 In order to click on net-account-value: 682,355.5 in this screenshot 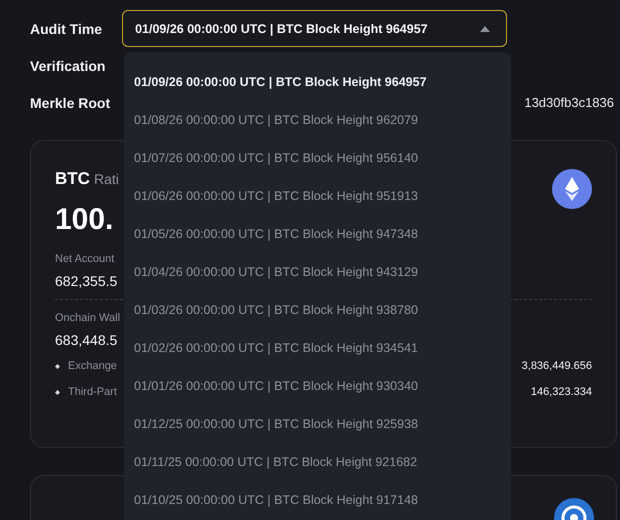, I will do `click(86, 281)`.